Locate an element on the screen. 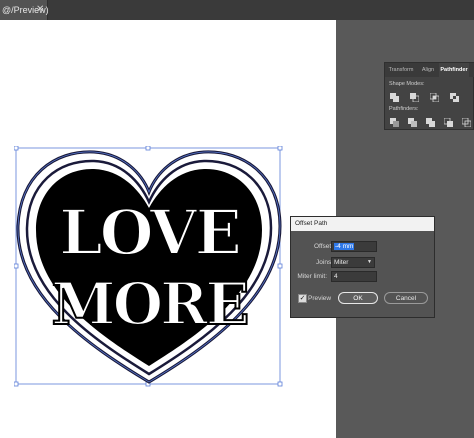  unite-icon is located at coordinates (394, 97).